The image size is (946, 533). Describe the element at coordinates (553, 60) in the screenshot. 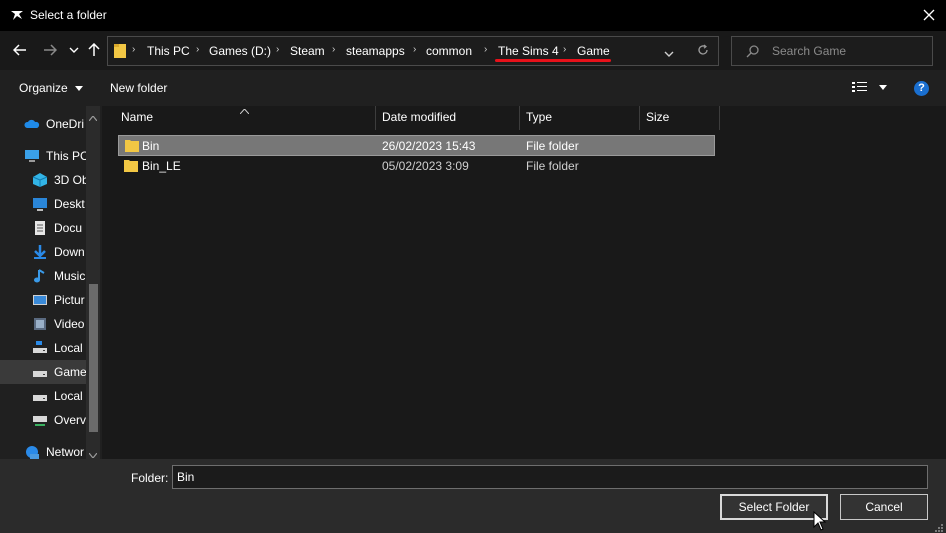

I see `red-underline-annotation` at that location.